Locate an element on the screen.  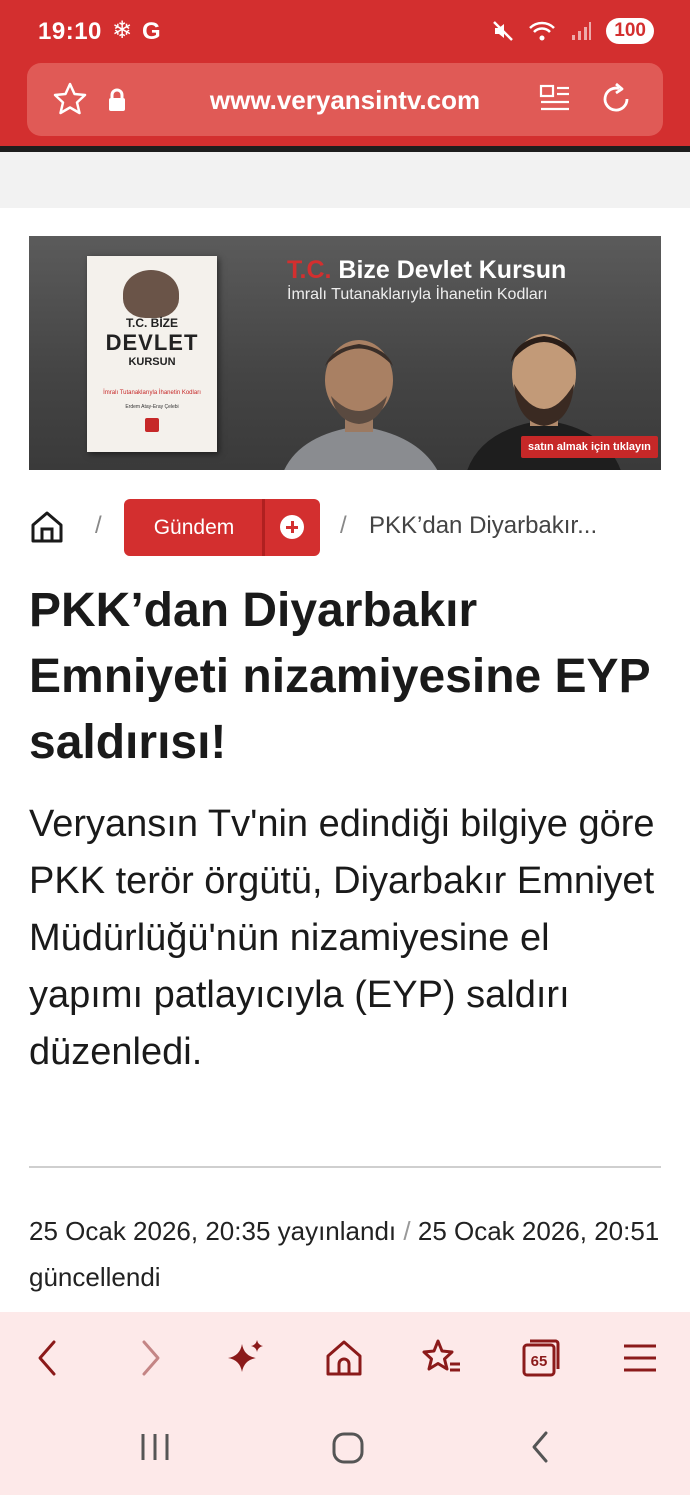
system-back-icon is located at coordinates (541, 1447).